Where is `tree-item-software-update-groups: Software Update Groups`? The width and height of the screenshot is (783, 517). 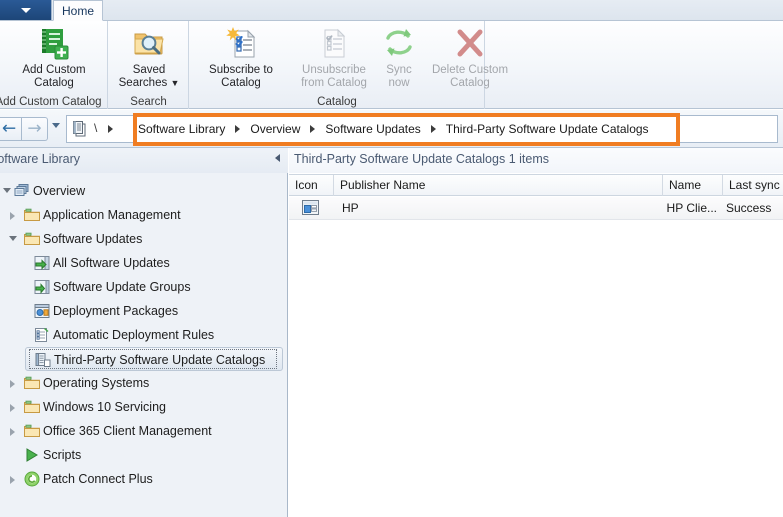 tree-item-software-update-groups: Software Update Groups is located at coordinates (144, 287).